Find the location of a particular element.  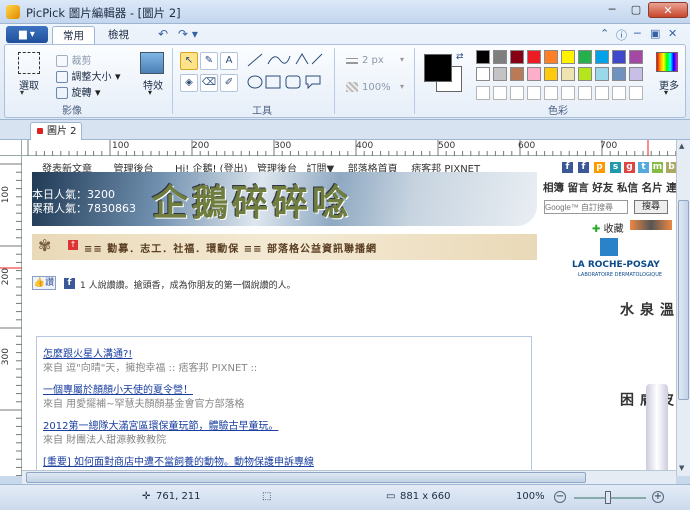

google-search-input is located at coordinates (586, 207).